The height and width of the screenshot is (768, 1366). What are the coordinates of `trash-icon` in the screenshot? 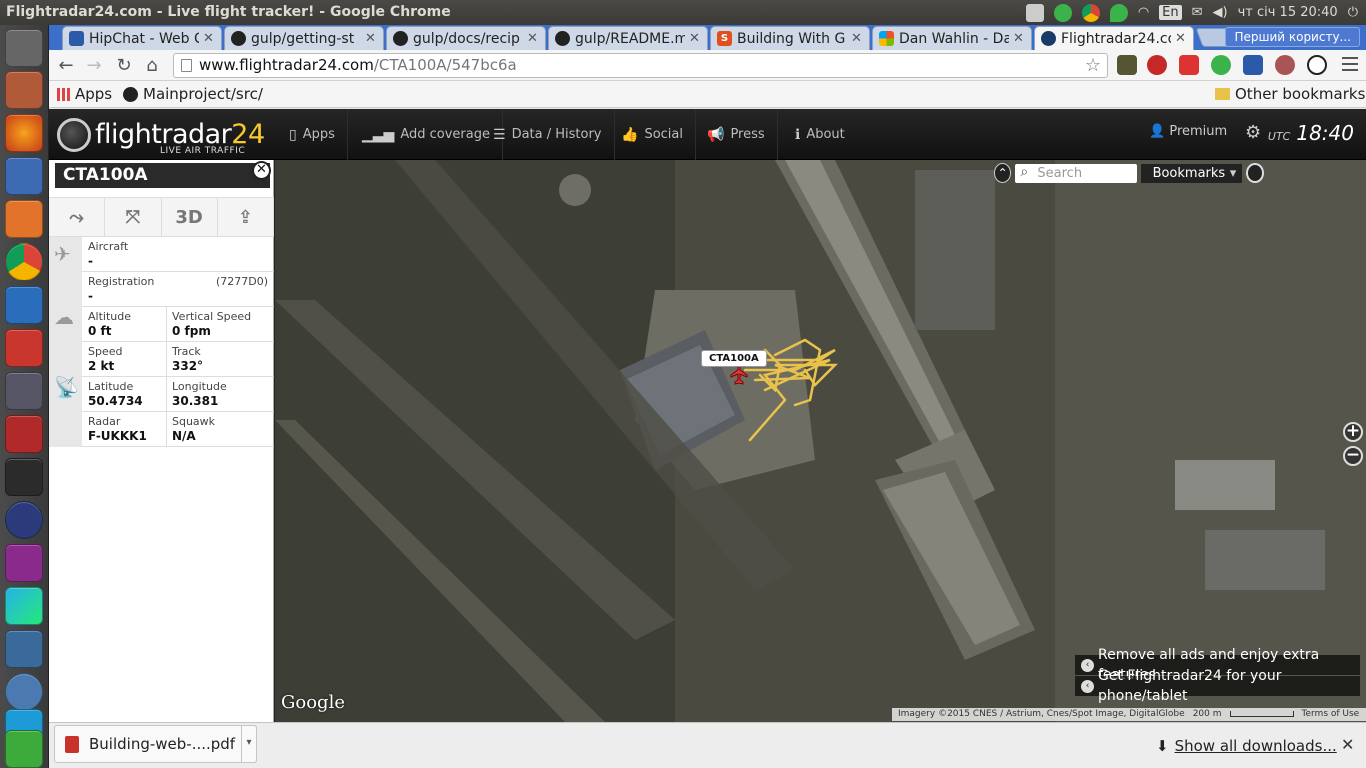 It's located at (24, 749).